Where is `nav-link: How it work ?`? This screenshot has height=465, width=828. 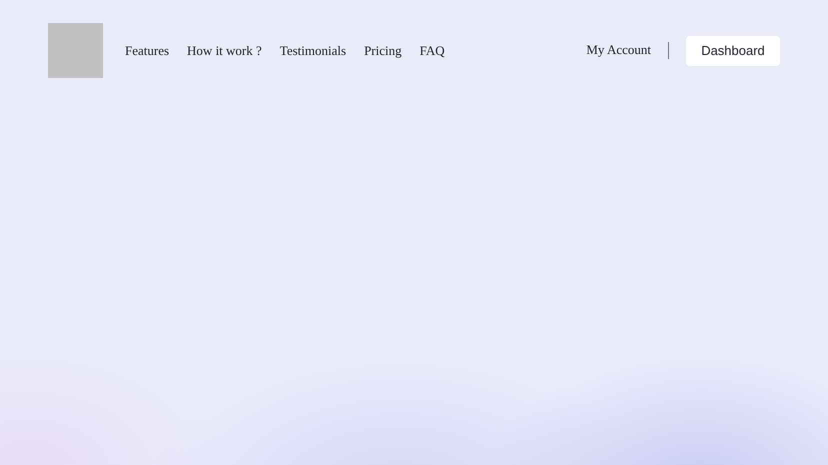
nav-link: How it work ? is located at coordinates (224, 50).